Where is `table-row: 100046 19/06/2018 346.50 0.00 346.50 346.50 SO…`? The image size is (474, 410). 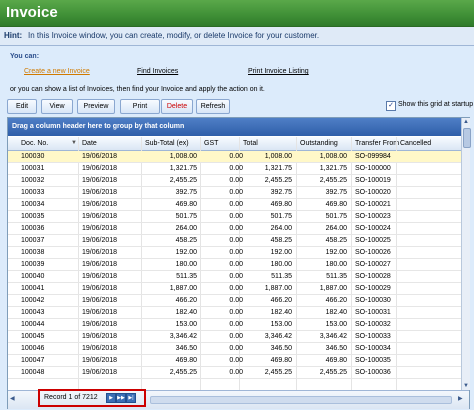
table-row: 100046 19/06/2018 346.50 0.00 346.50 346.50 SO… is located at coordinates (234, 349).